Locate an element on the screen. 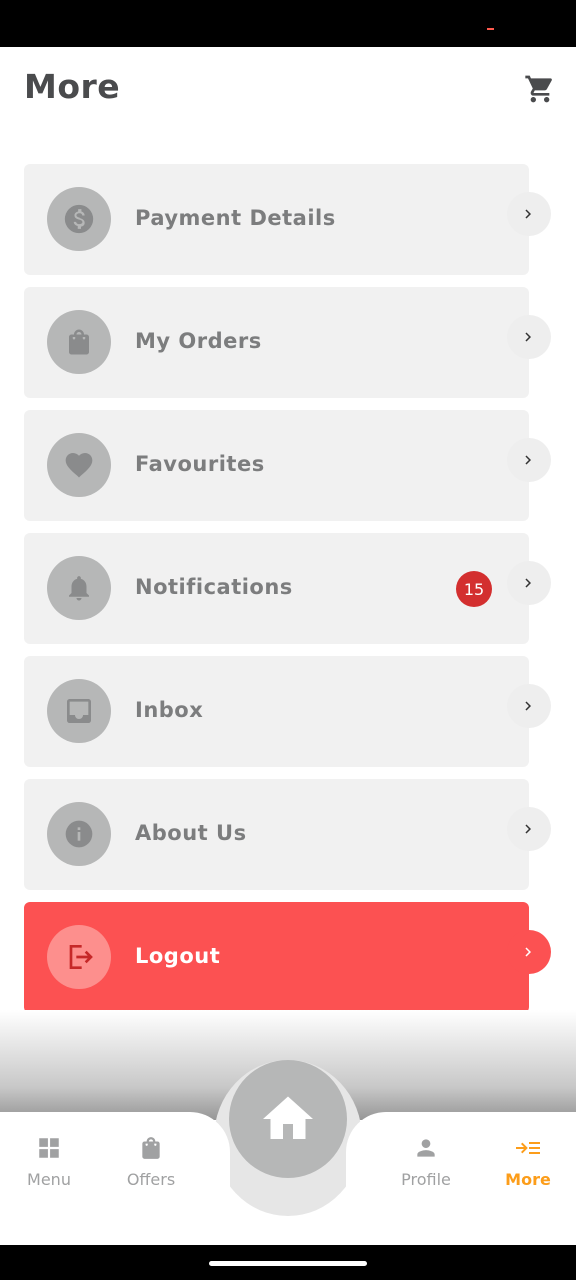 This screenshot has width=576, height=1280. bottom-nav: Menu Offers Profile More is located at coordinates (288, 1152).